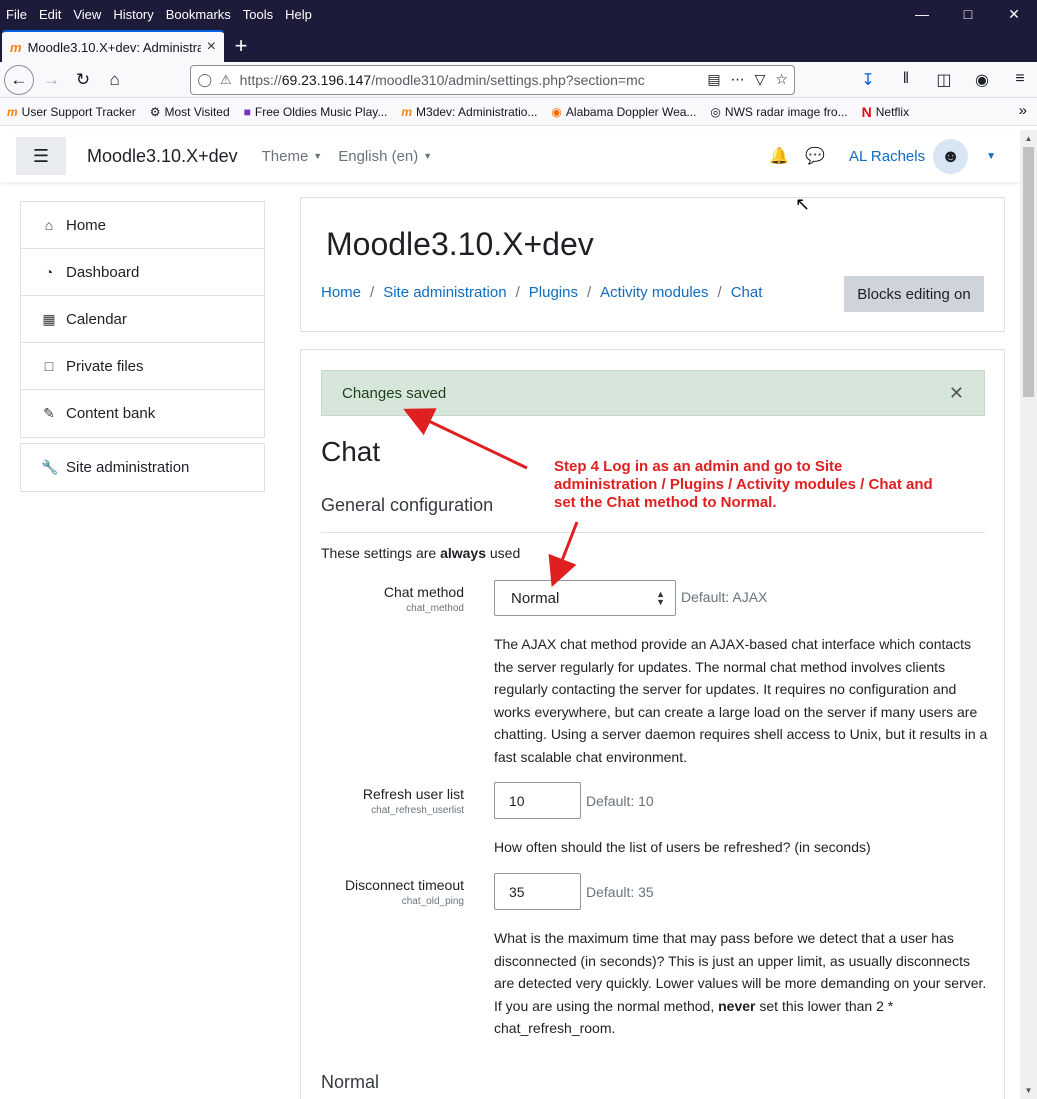  What do you see at coordinates (247, 111) in the screenshot?
I see `radio-icon: ■` at bounding box center [247, 111].